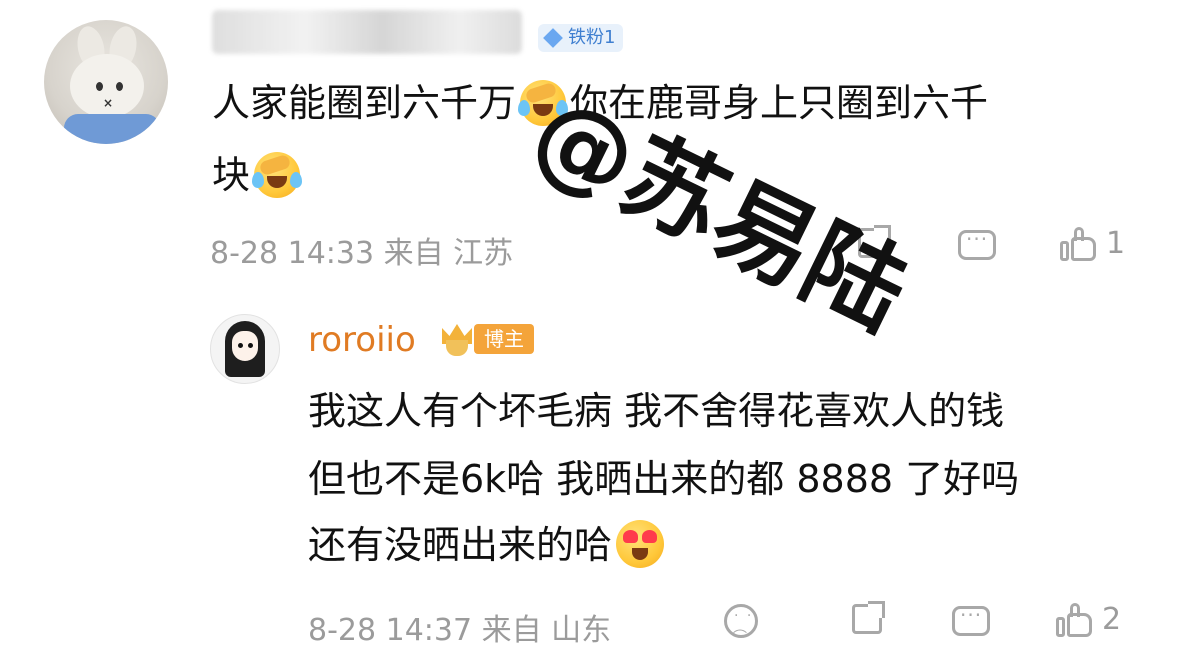 The width and height of the screenshot is (1179, 663). I want to click on heart-eyes-emoji, so click(640, 543).